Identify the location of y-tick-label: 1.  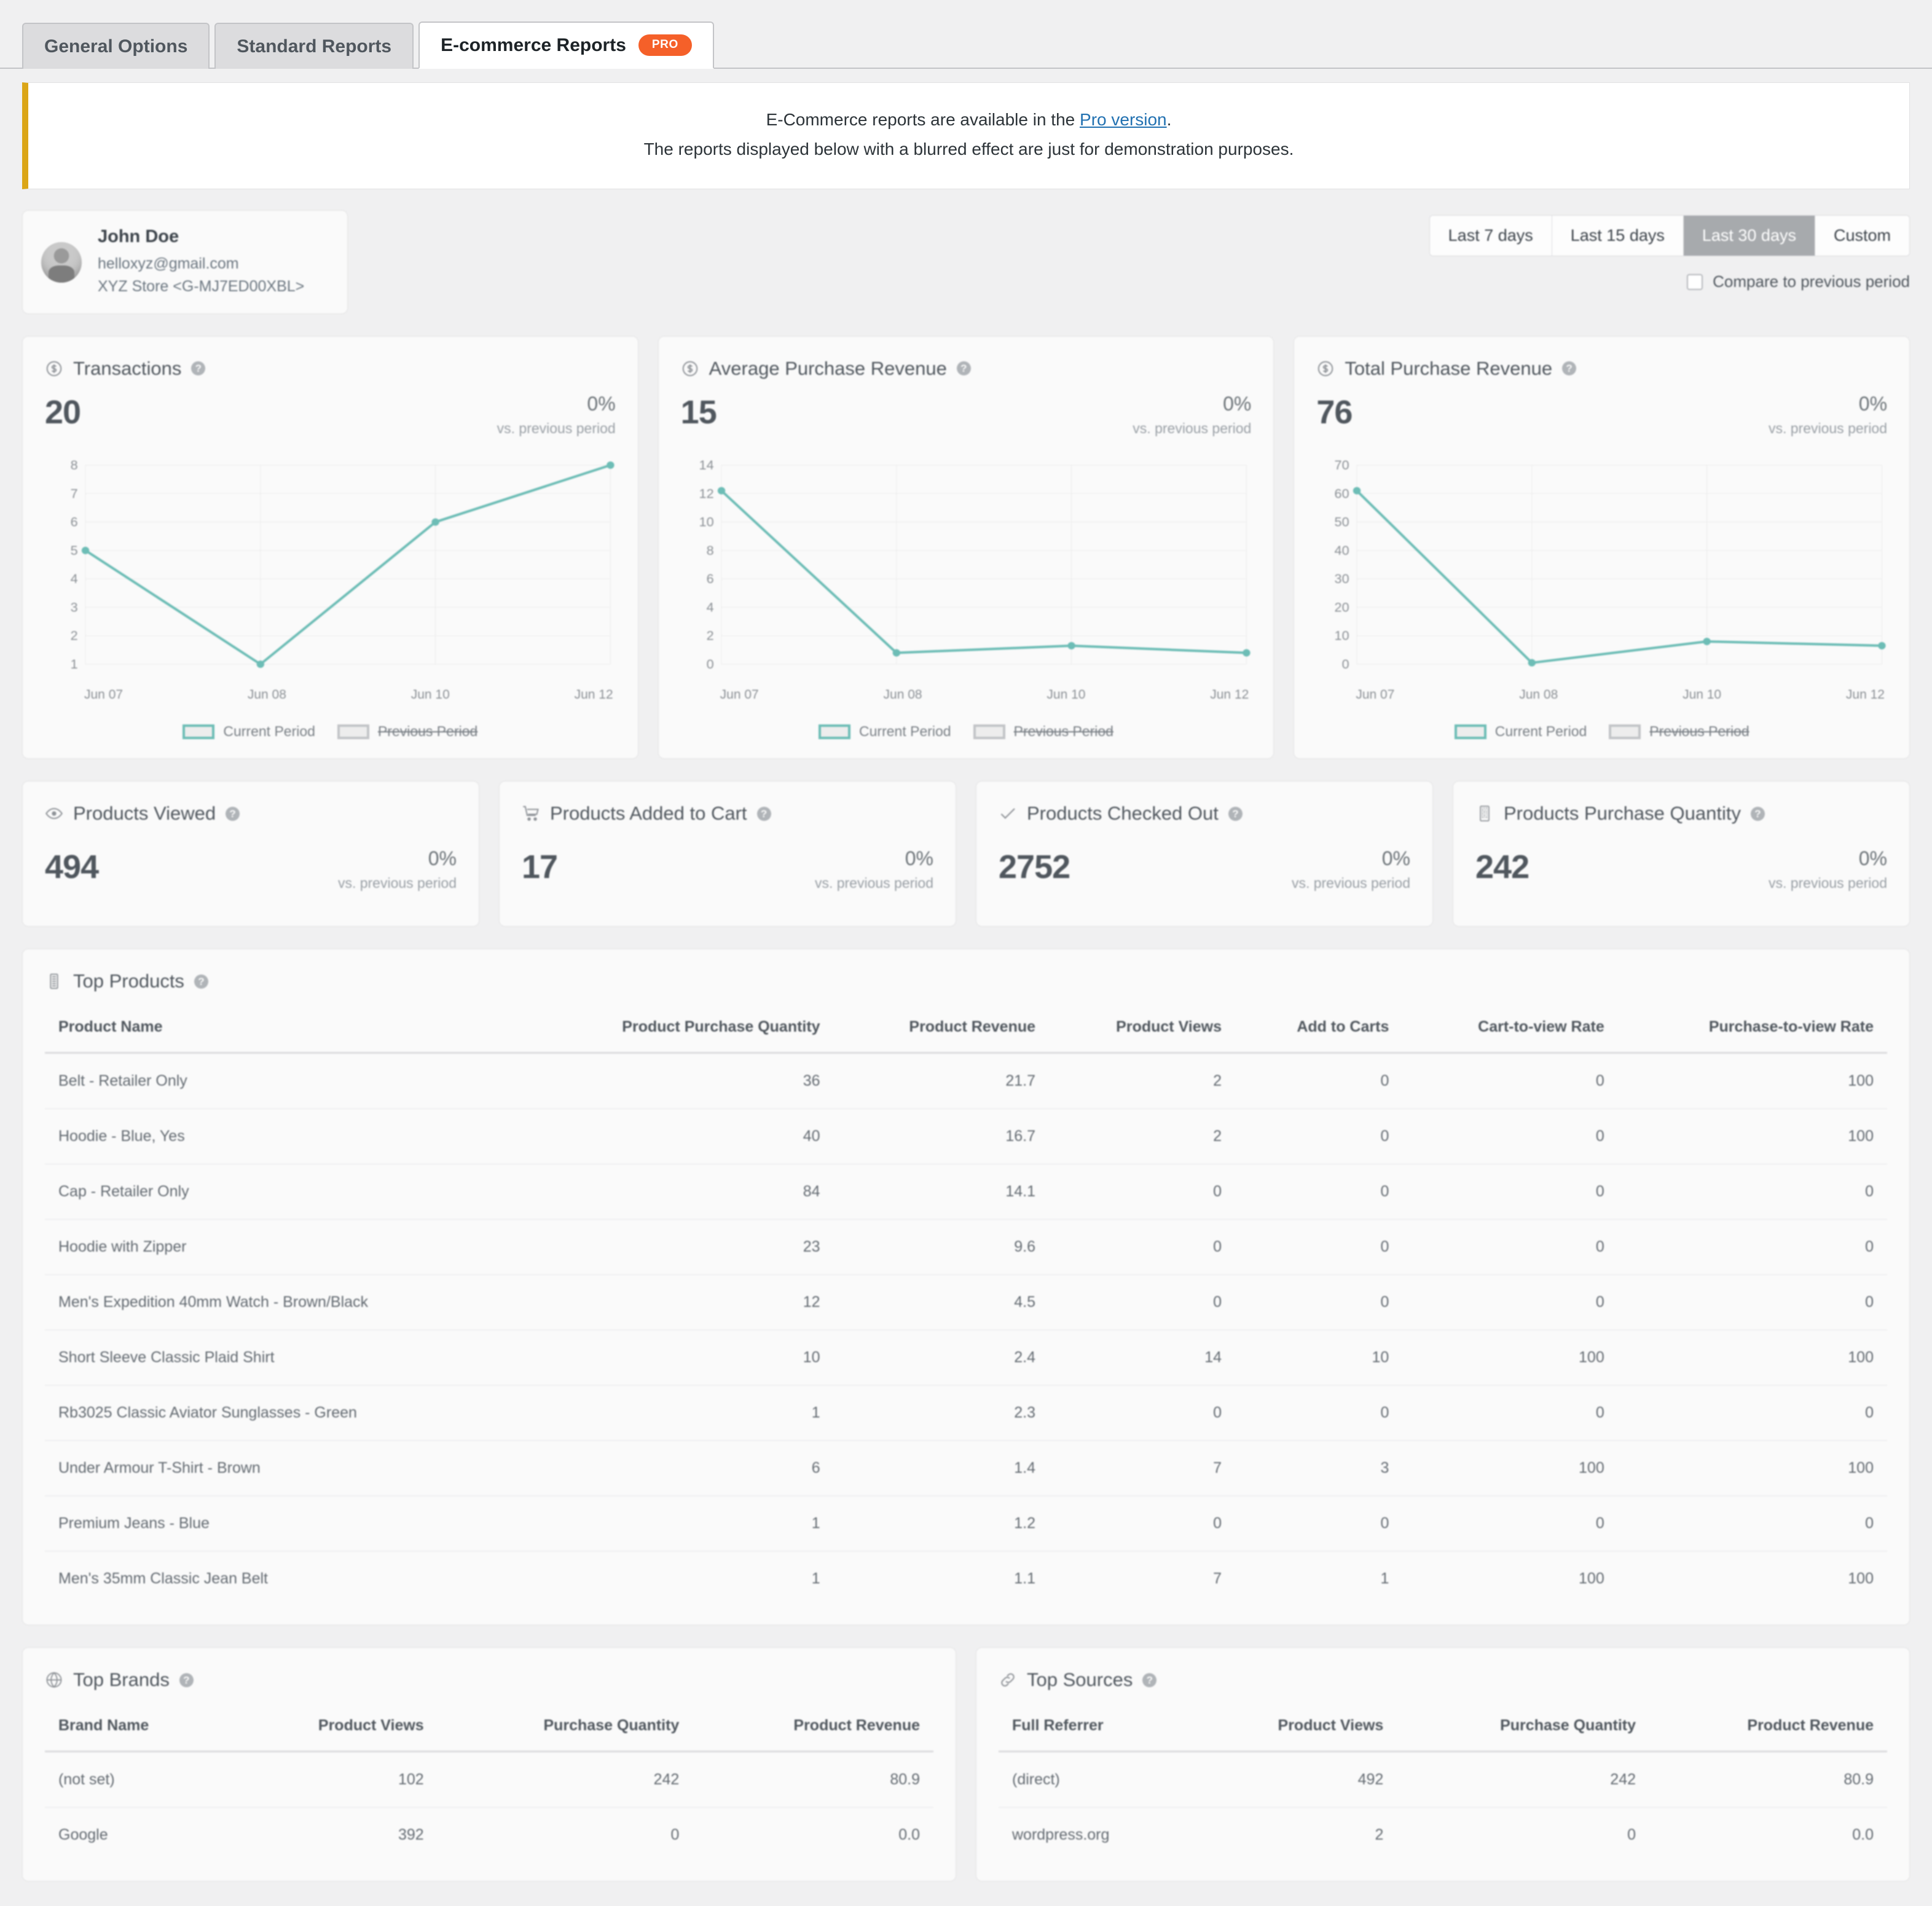
(74, 664).